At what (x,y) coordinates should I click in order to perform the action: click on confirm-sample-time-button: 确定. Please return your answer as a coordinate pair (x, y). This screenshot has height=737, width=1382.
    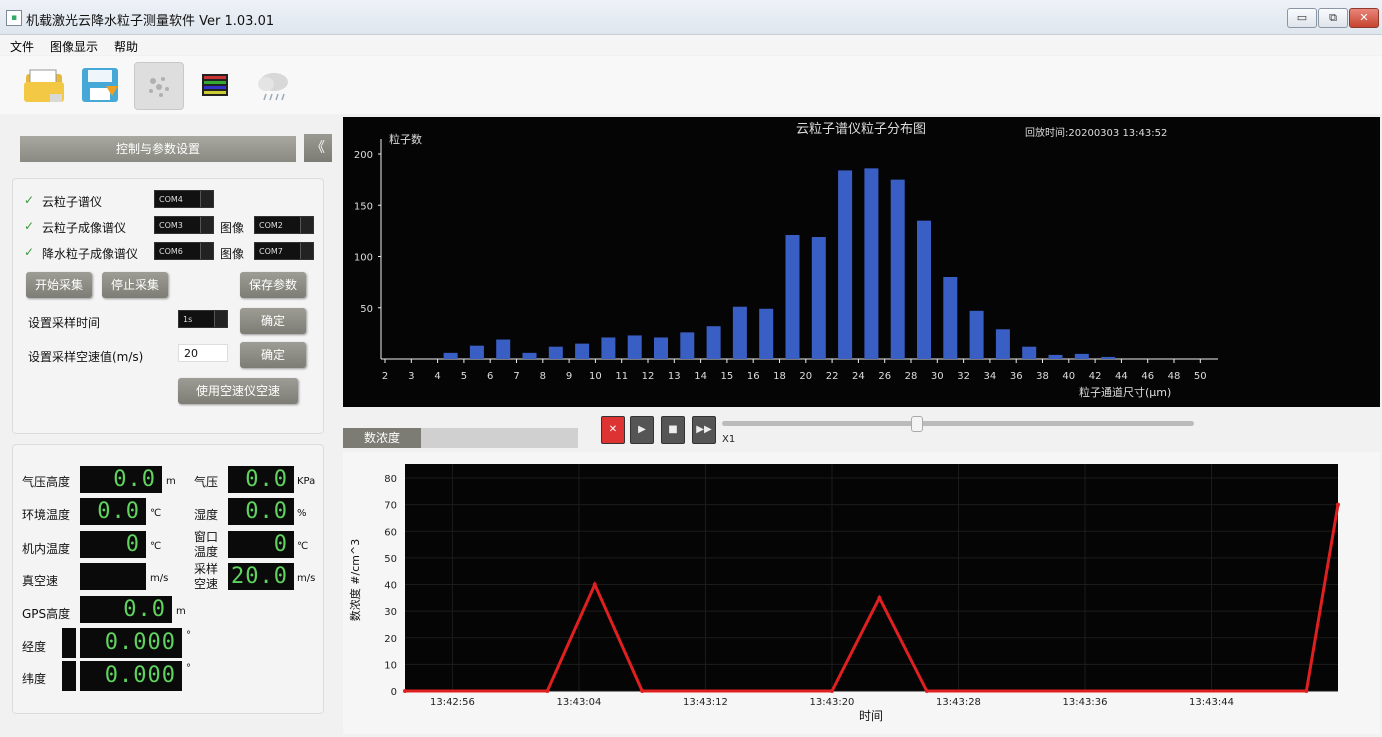
    Looking at the image, I should click on (273, 321).